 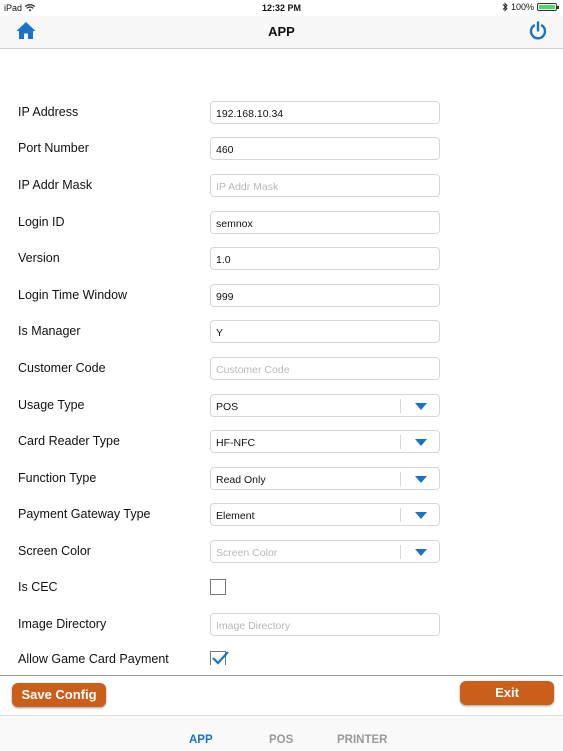 What do you see at coordinates (325, 624) in the screenshot?
I see `image-directory-input: Image Directory` at bounding box center [325, 624].